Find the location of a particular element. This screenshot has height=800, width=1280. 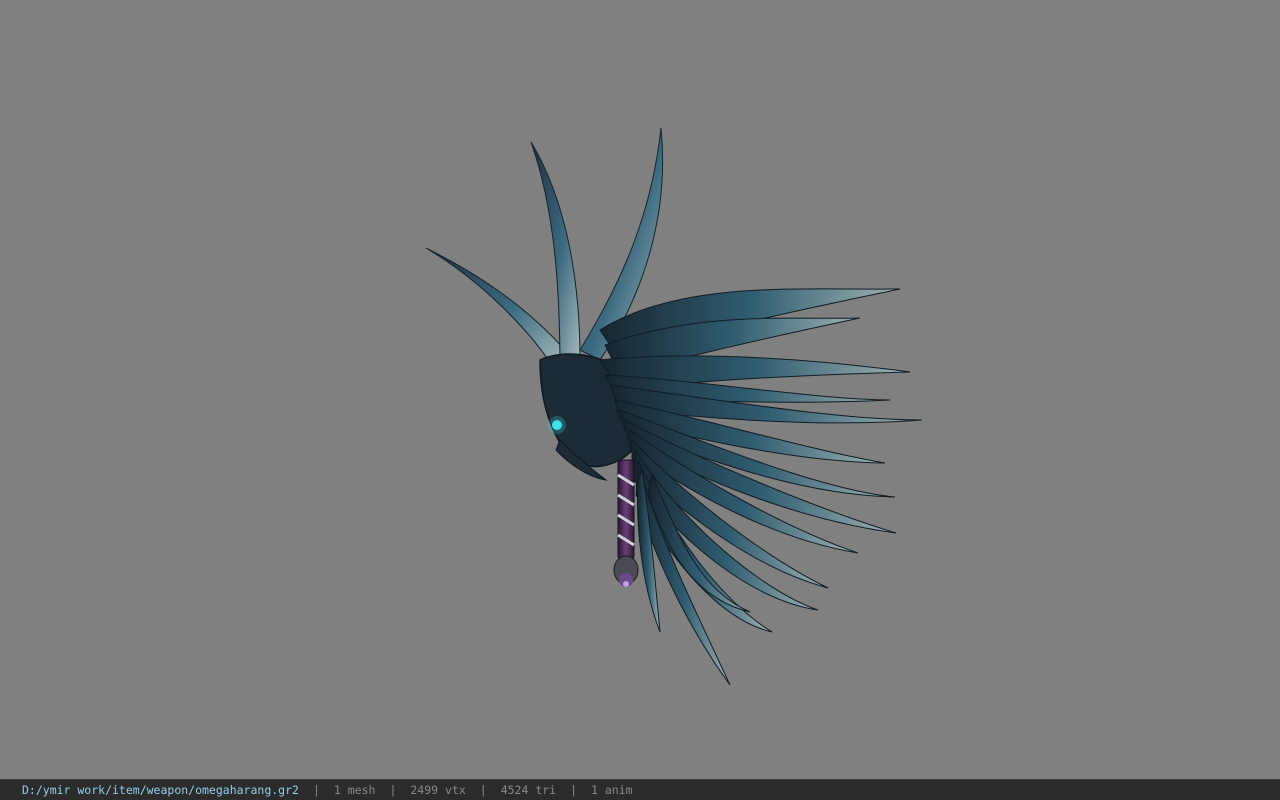

weapon-handle is located at coordinates (626, 523).